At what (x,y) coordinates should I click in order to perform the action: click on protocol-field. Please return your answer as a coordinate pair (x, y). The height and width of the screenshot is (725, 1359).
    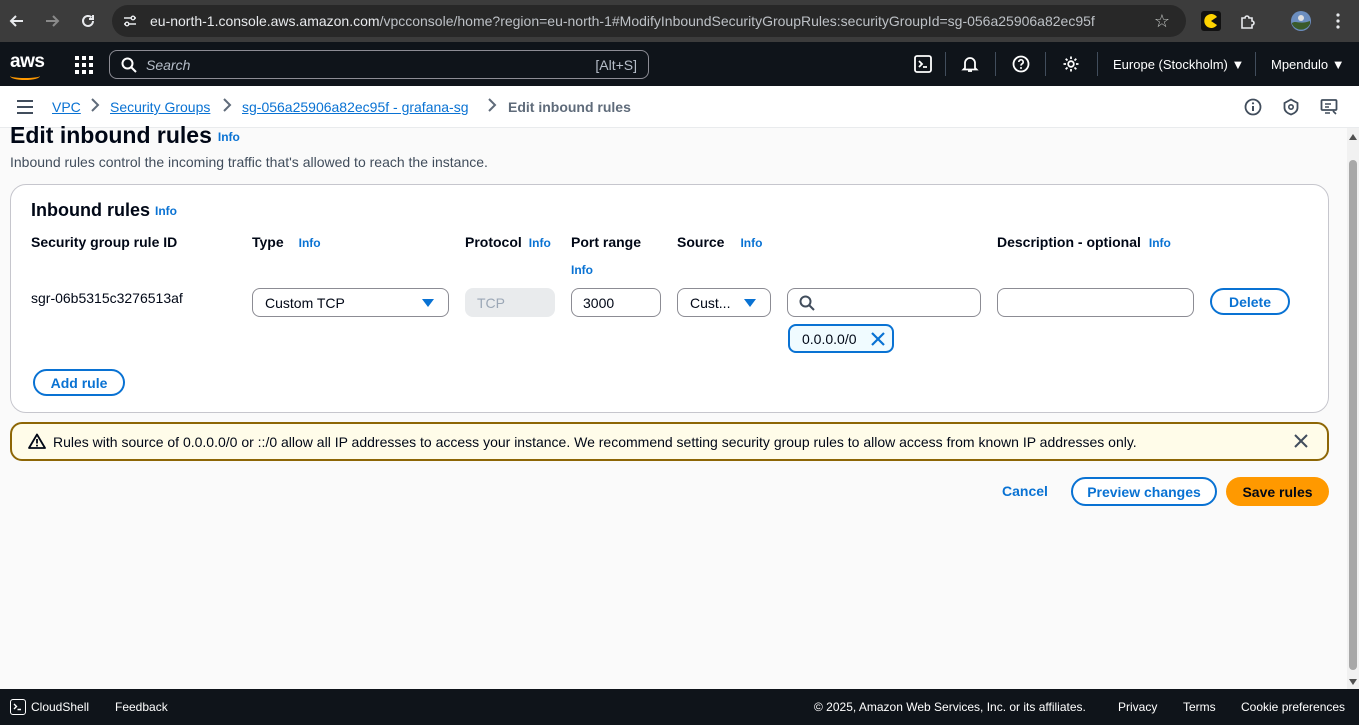
    Looking at the image, I should click on (510, 302).